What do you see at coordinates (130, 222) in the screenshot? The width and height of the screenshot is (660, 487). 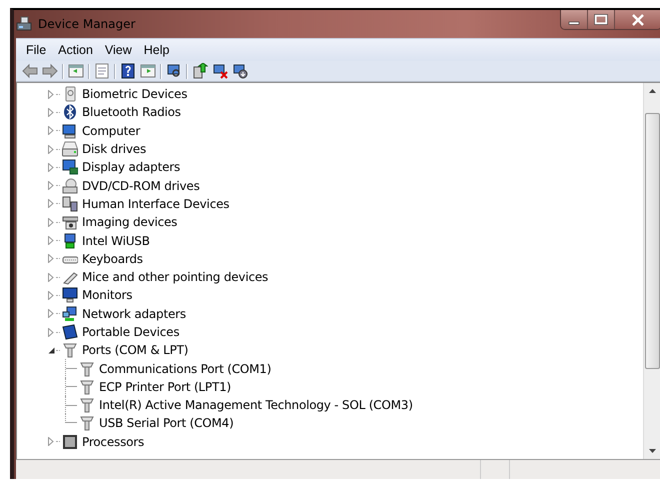 I see `tree-item: Imaging devices` at bounding box center [130, 222].